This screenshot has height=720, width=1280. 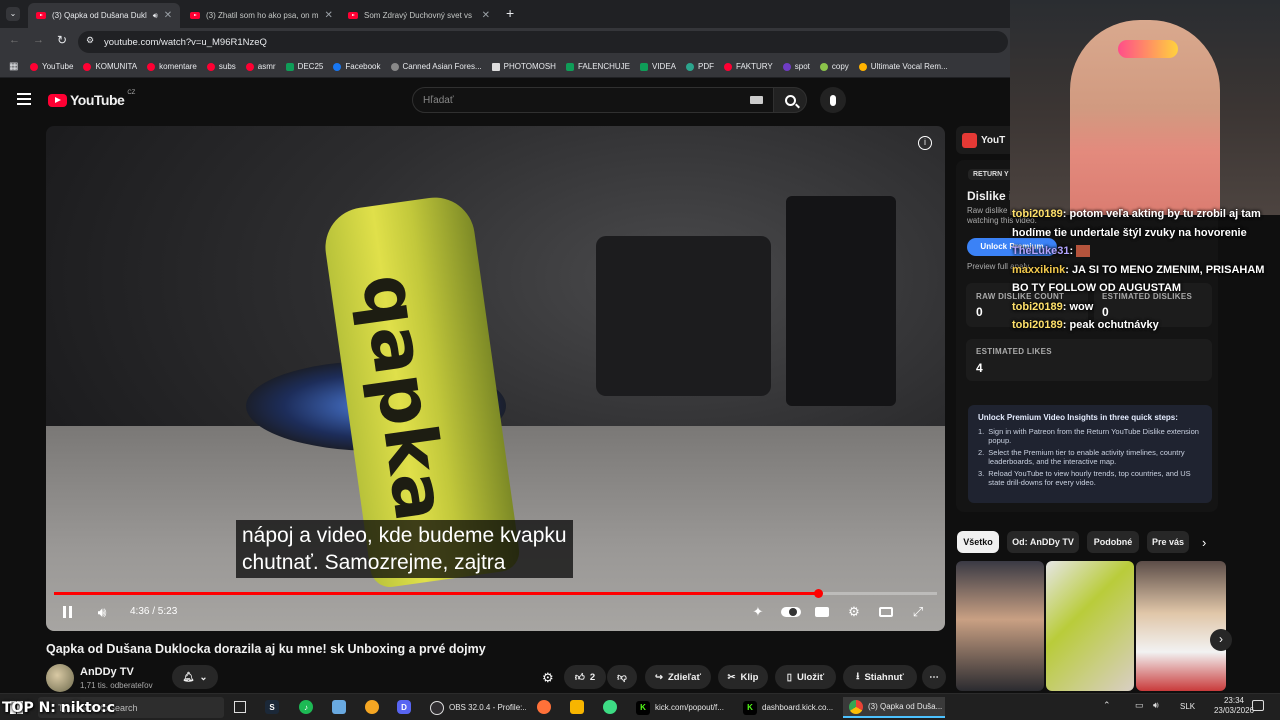 What do you see at coordinates (13, 66) in the screenshot?
I see `apps-grid-icon: ▦` at bounding box center [13, 66].